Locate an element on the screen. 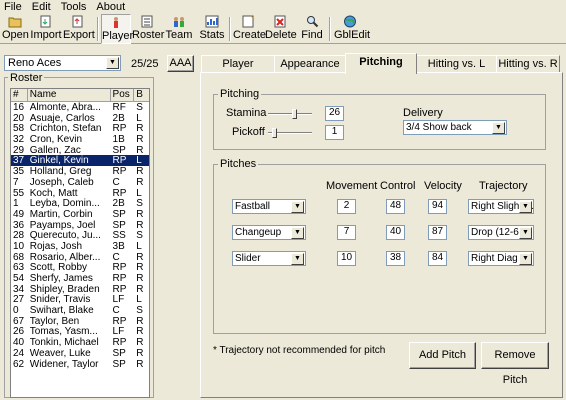 This screenshot has height=400, width=566. level-aaa-button: AAA is located at coordinates (180, 63).